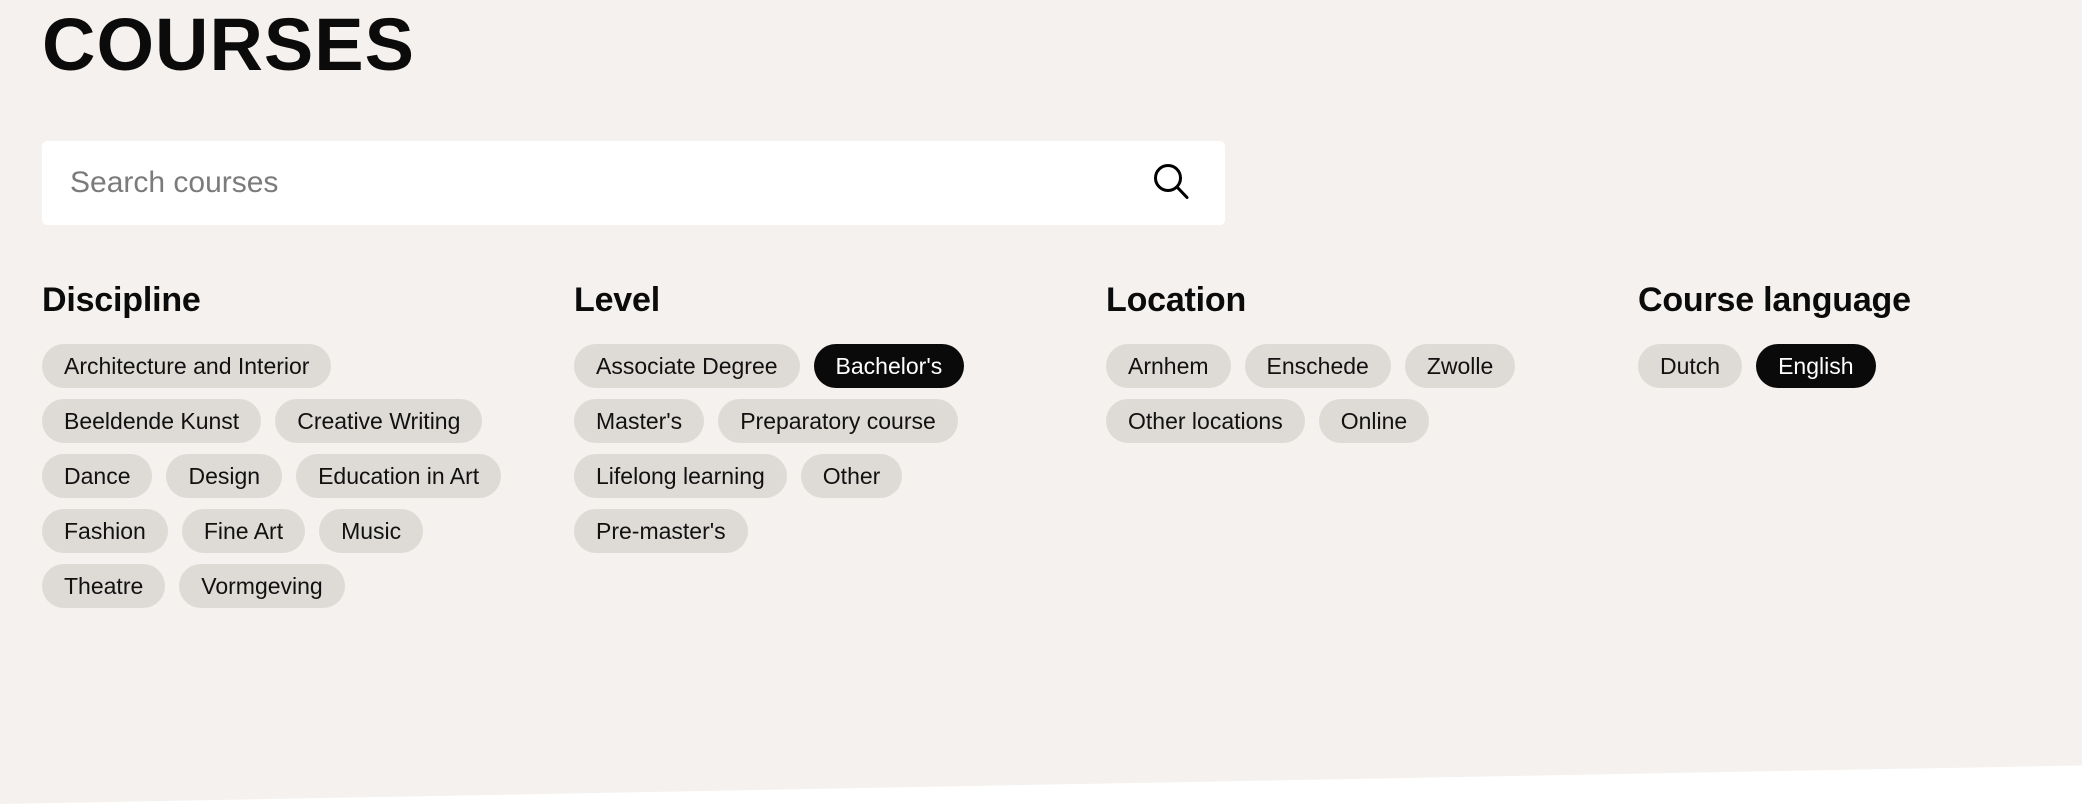 This screenshot has height=804, width=2082. What do you see at coordinates (228, 44) in the screenshot?
I see `page-title: COURSES` at bounding box center [228, 44].